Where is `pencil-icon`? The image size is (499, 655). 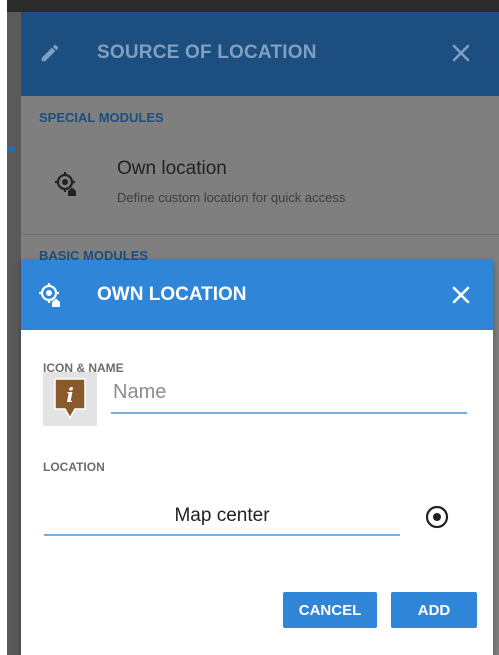
pencil-icon is located at coordinates (50, 53).